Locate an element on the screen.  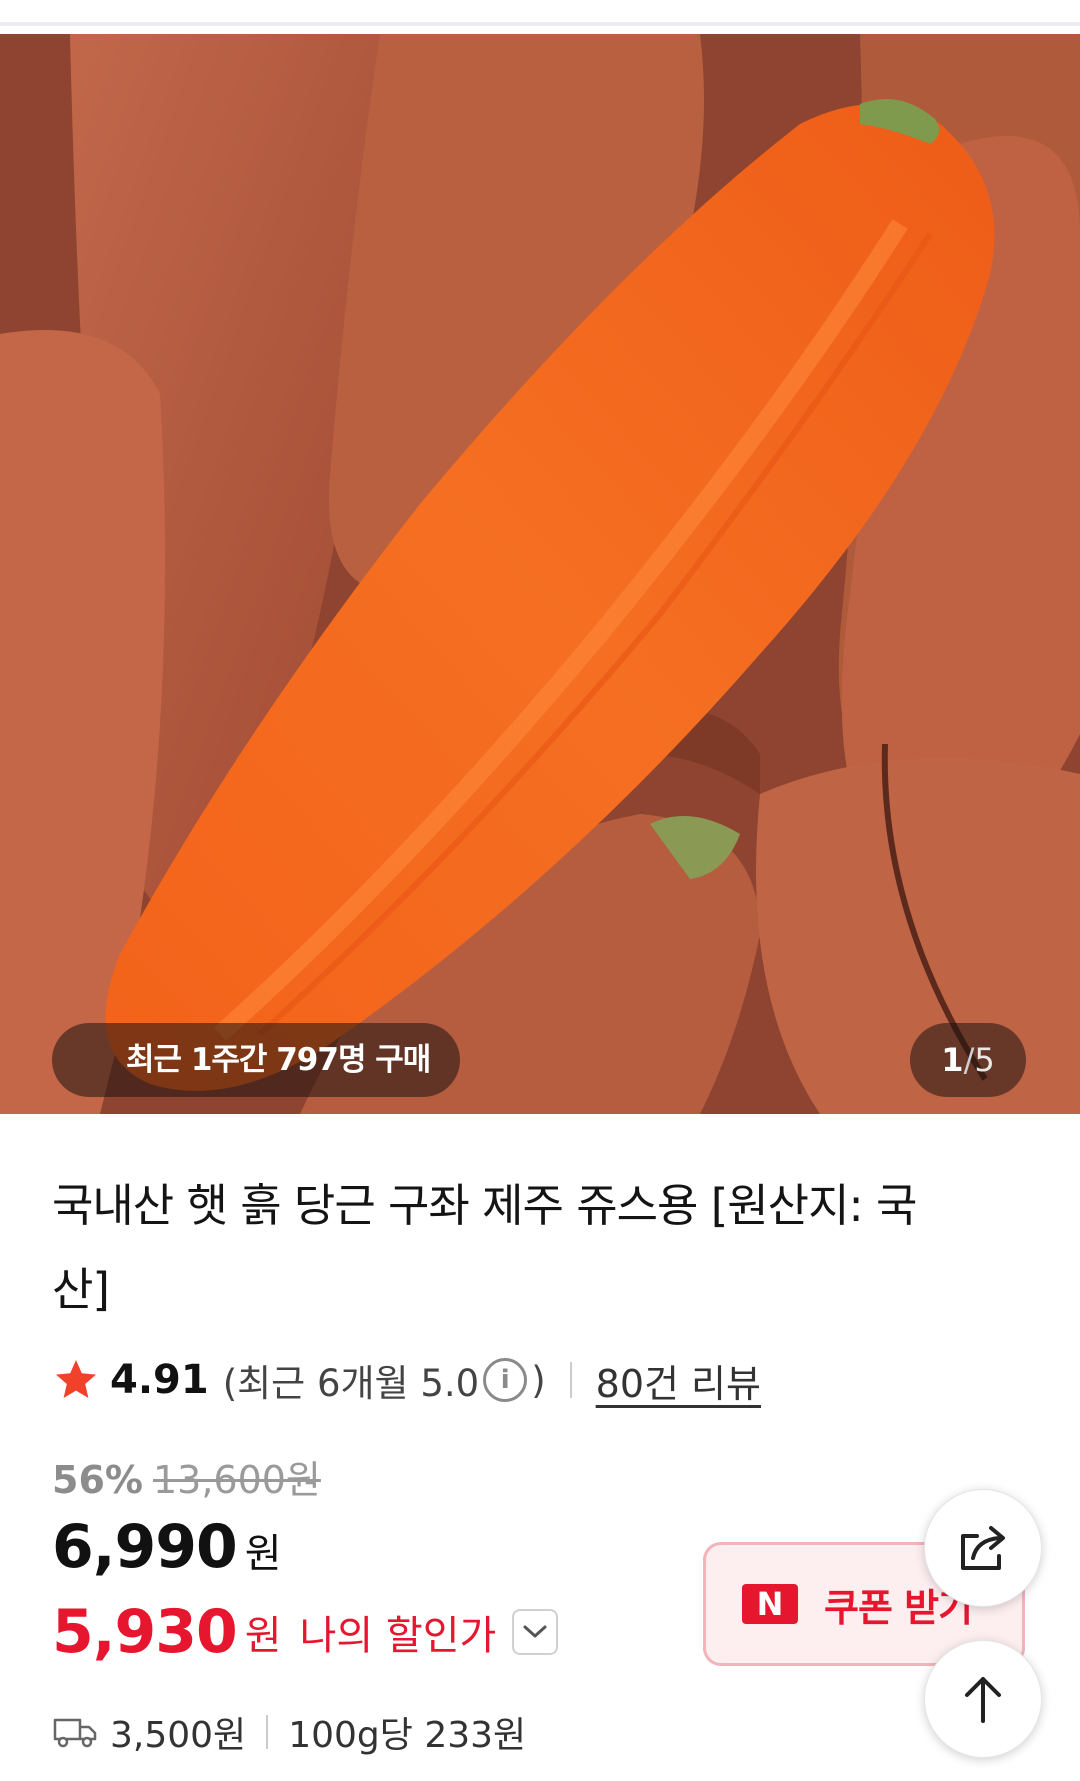
page-total: 5 is located at coordinates (984, 1060).